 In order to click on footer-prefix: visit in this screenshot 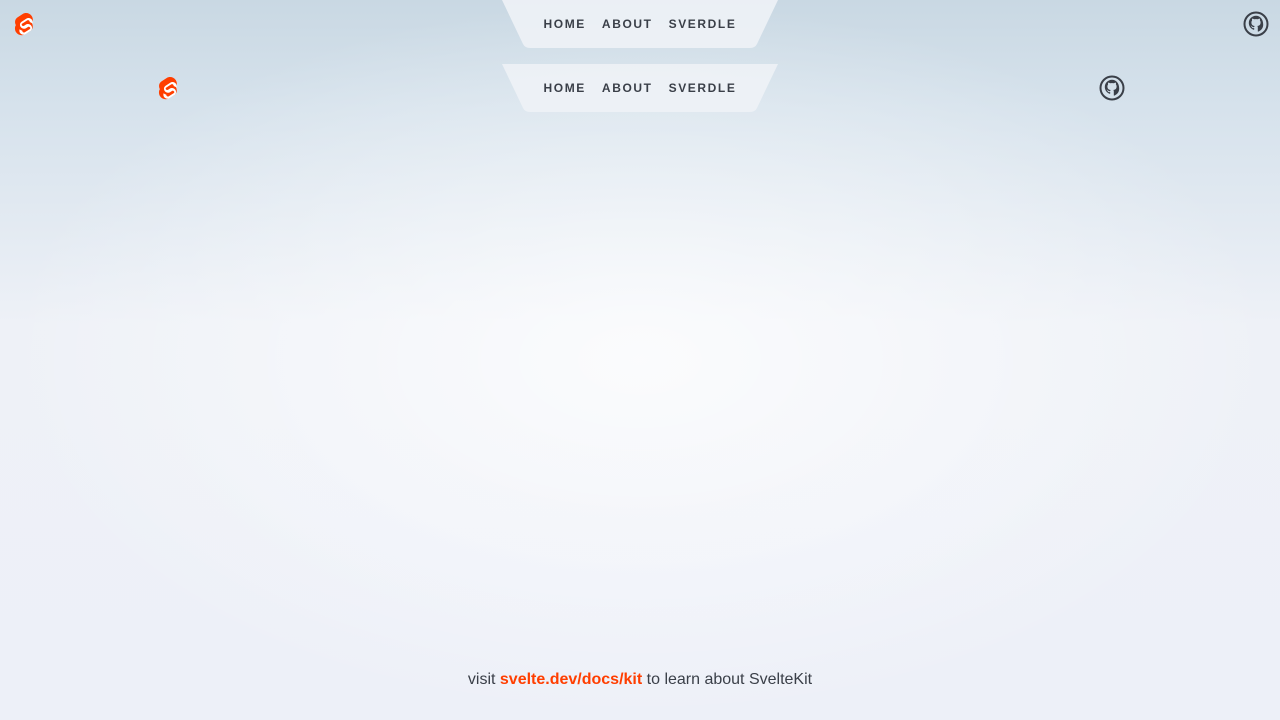, I will do `click(483, 679)`.